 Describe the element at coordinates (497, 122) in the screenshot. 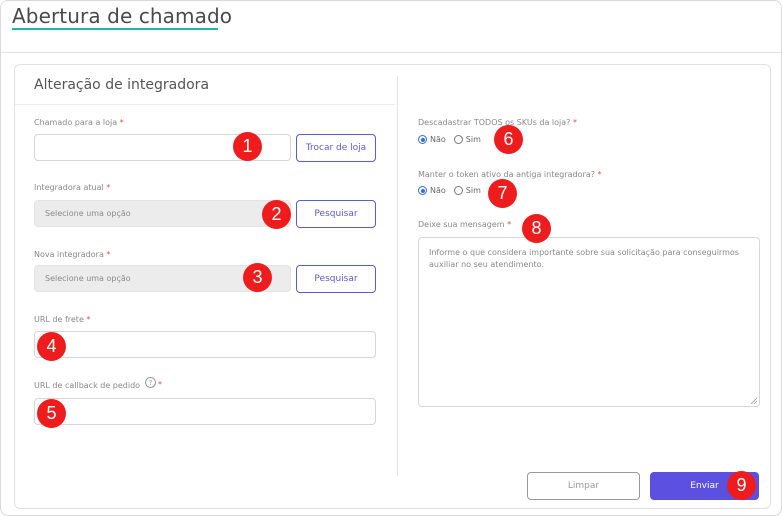

I see `unregister-skus-label: Descadastrar TODOS os SKUs da loja? *` at that location.